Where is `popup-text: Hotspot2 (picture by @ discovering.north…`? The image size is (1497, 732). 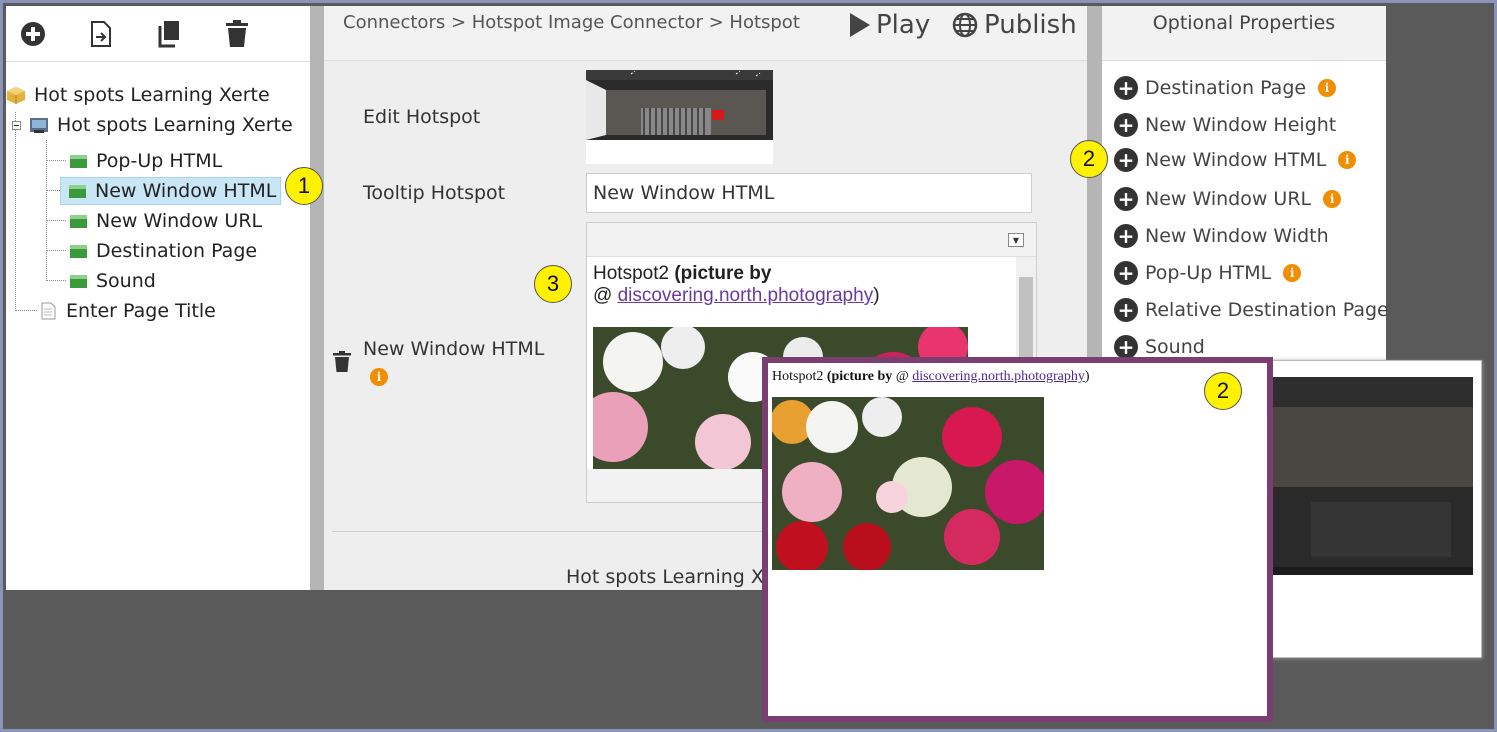 popup-text: Hotspot2 (picture by @ discovering.north… is located at coordinates (931, 377).